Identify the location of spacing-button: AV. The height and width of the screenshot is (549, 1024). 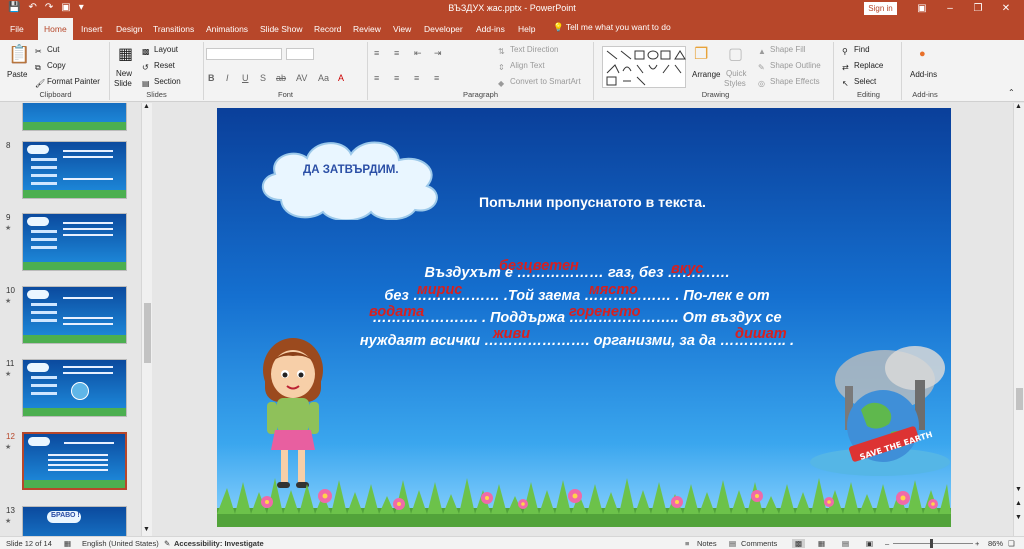
(301, 78).